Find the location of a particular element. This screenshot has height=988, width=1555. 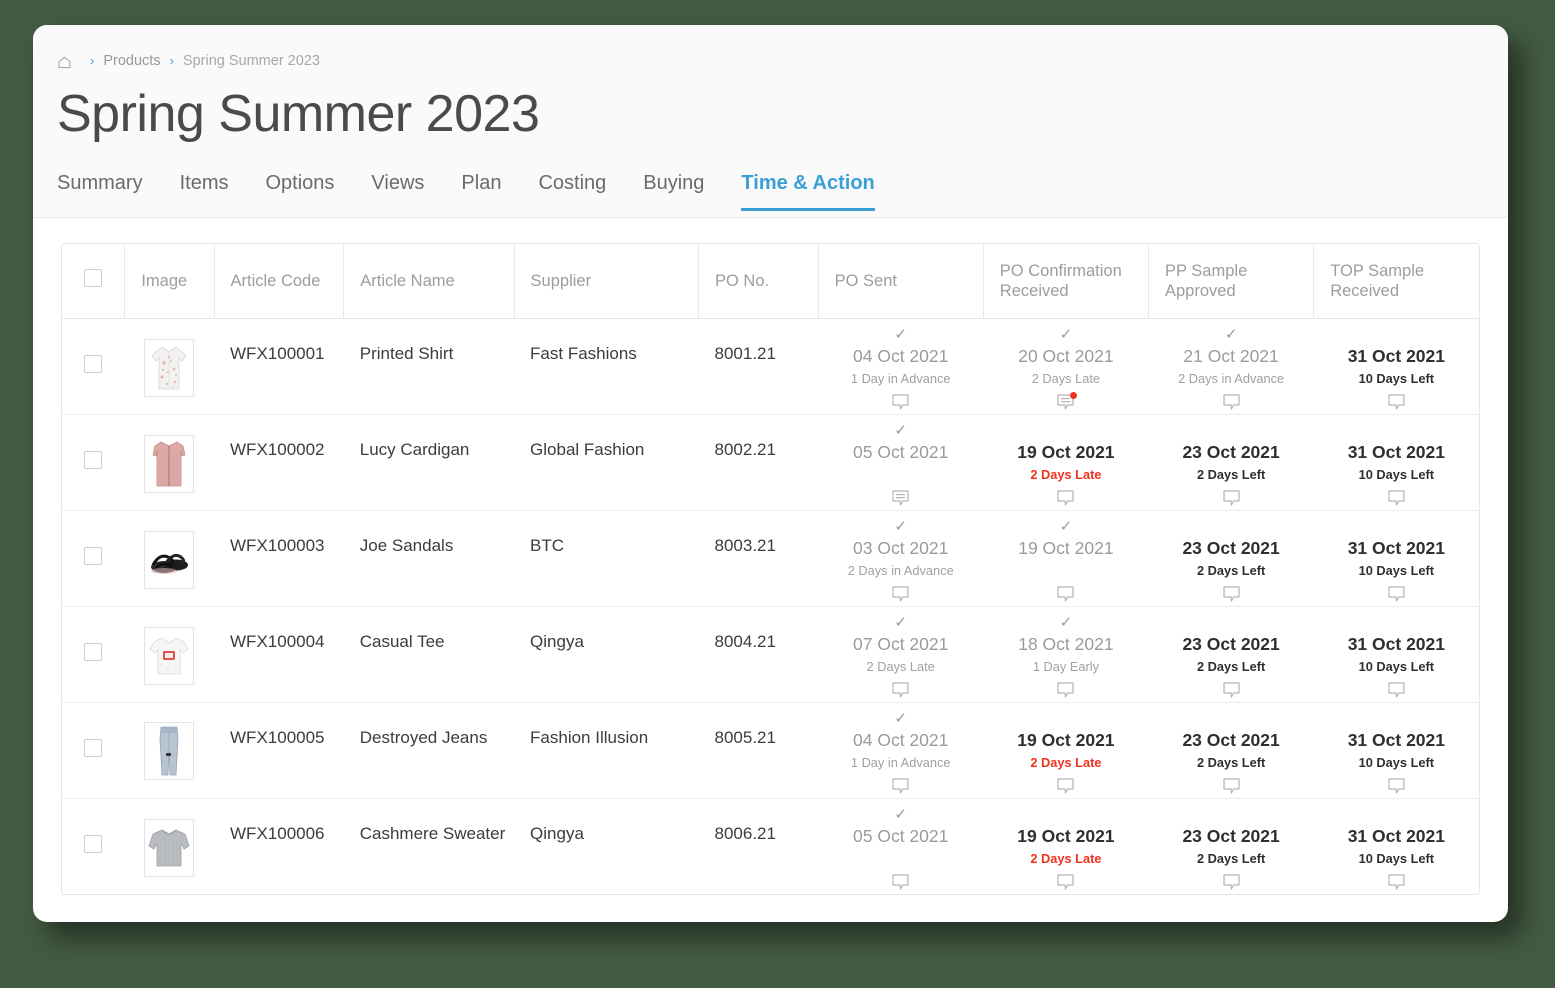

article-code-cell: WFX100002 is located at coordinates (279, 462).